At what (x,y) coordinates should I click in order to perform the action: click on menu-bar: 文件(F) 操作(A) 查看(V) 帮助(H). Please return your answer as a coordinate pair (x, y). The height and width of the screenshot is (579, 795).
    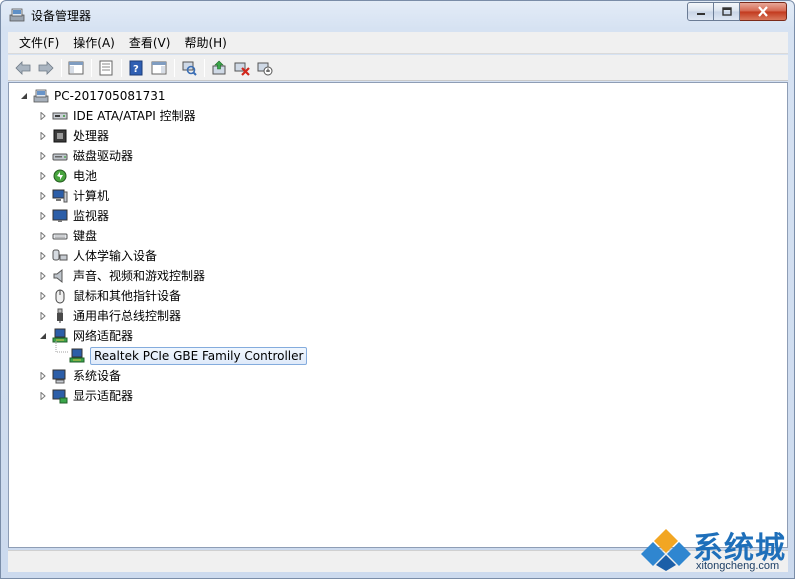
    Looking at the image, I should click on (398, 43).